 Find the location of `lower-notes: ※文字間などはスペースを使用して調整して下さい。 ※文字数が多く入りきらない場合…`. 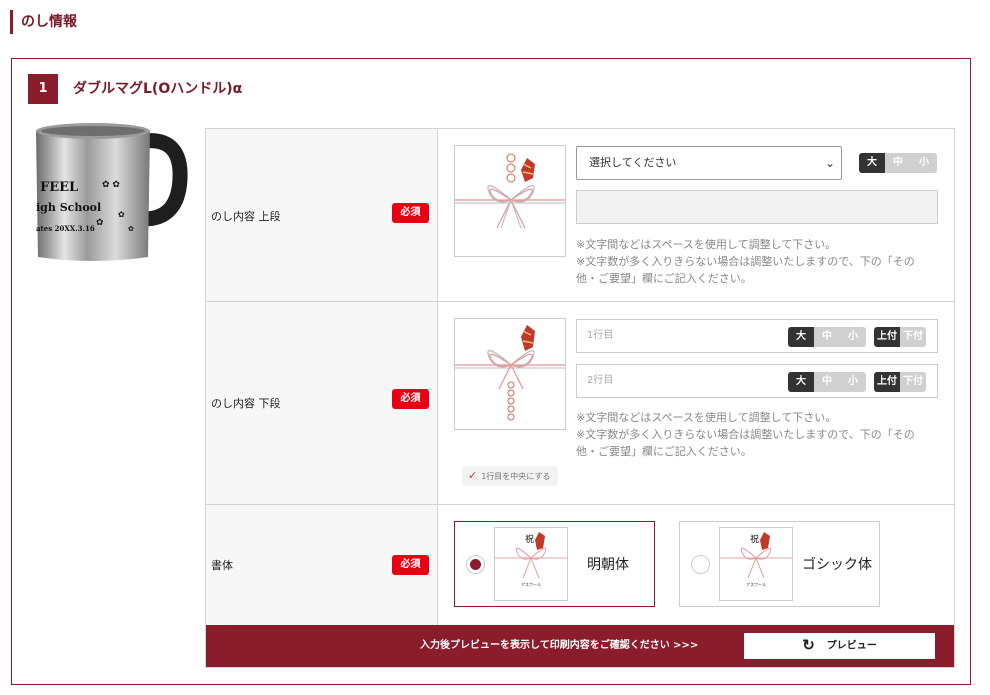

lower-notes: ※文字間などはスペースを使用して調整して下さい。 ※文字数が多く入りきらない場合… is located at coordinates (756, 434).